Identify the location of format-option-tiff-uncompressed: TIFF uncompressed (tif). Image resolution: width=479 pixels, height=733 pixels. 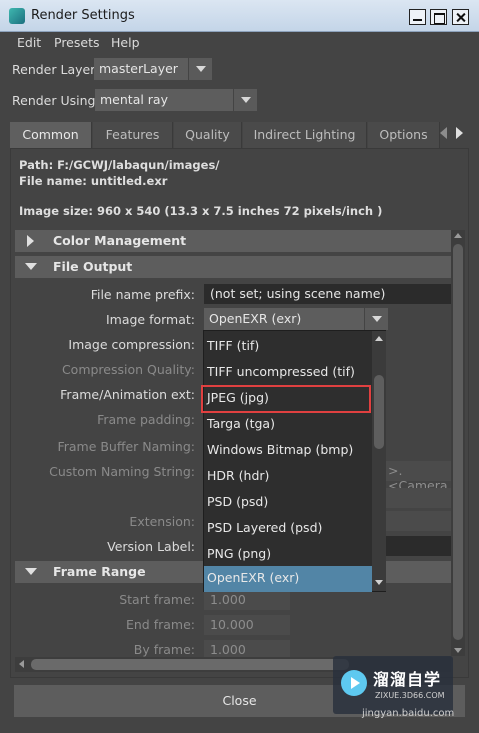
(288, 373).